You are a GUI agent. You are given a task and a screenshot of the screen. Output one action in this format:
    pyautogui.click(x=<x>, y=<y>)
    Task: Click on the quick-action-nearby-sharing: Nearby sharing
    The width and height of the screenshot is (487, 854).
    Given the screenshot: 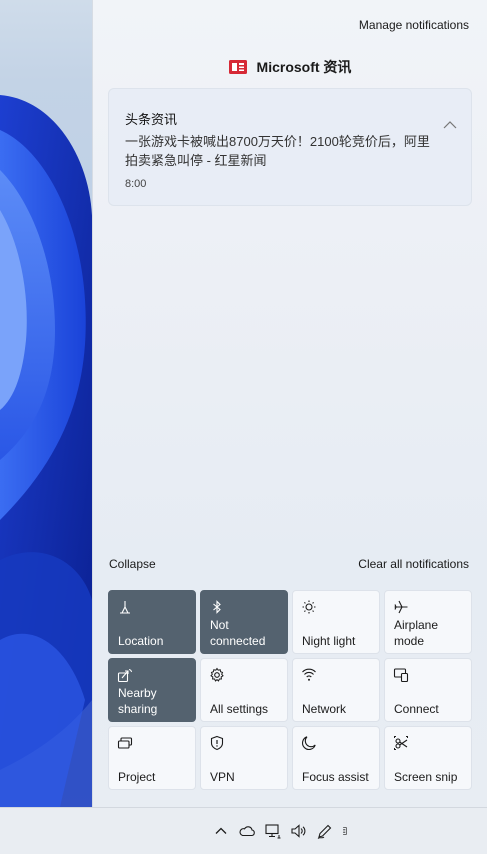 What is the action you would take?
    pyautogui.click(x=152, y=690)
    